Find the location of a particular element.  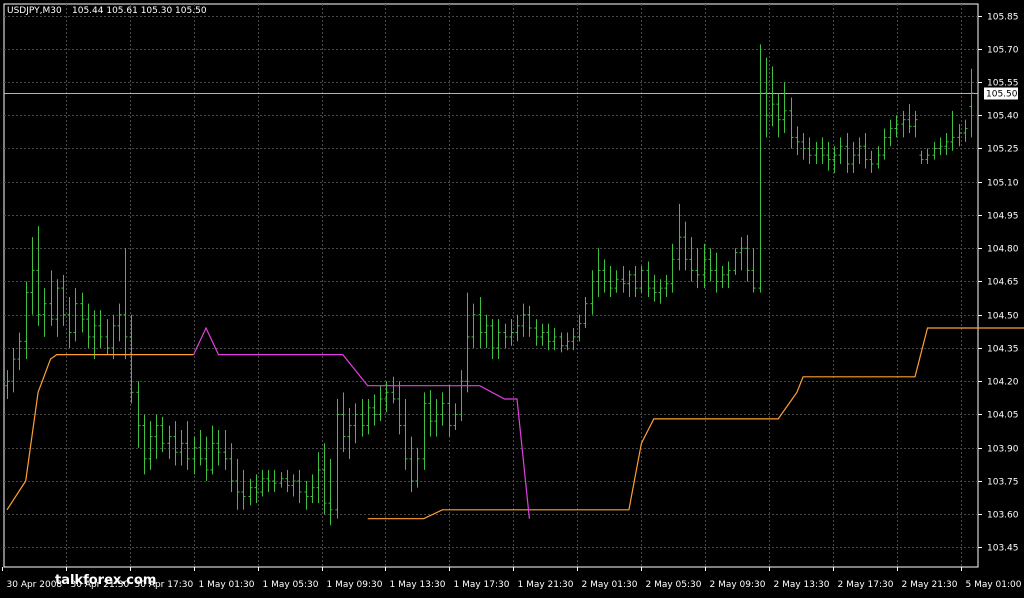

symbol-label: USDJPY,M30 is located at coordinates (34, 11).